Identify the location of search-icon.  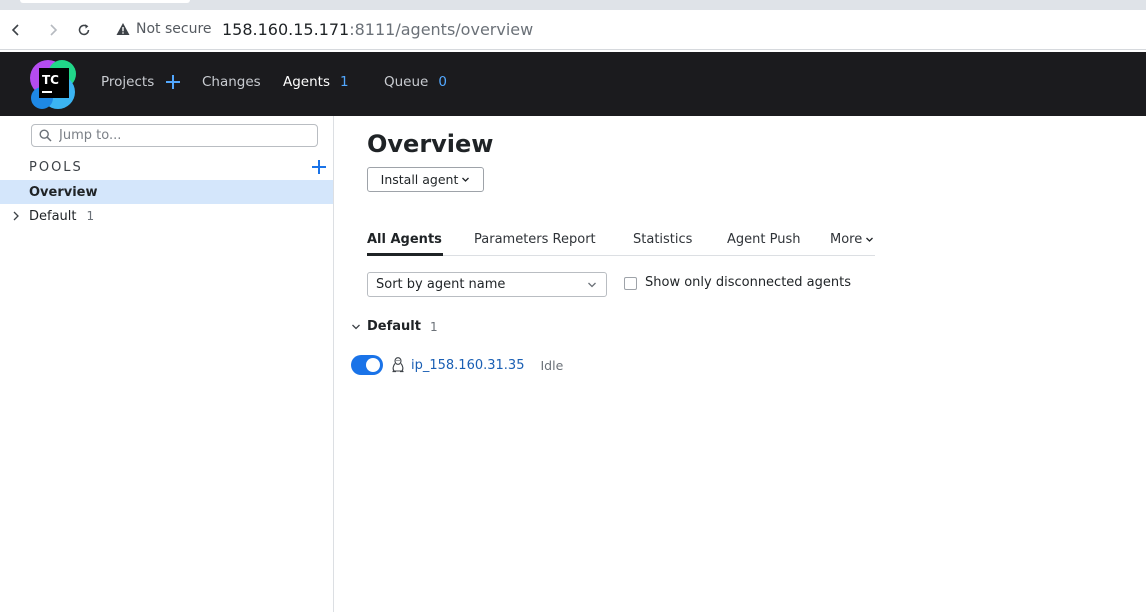
(45, 135).